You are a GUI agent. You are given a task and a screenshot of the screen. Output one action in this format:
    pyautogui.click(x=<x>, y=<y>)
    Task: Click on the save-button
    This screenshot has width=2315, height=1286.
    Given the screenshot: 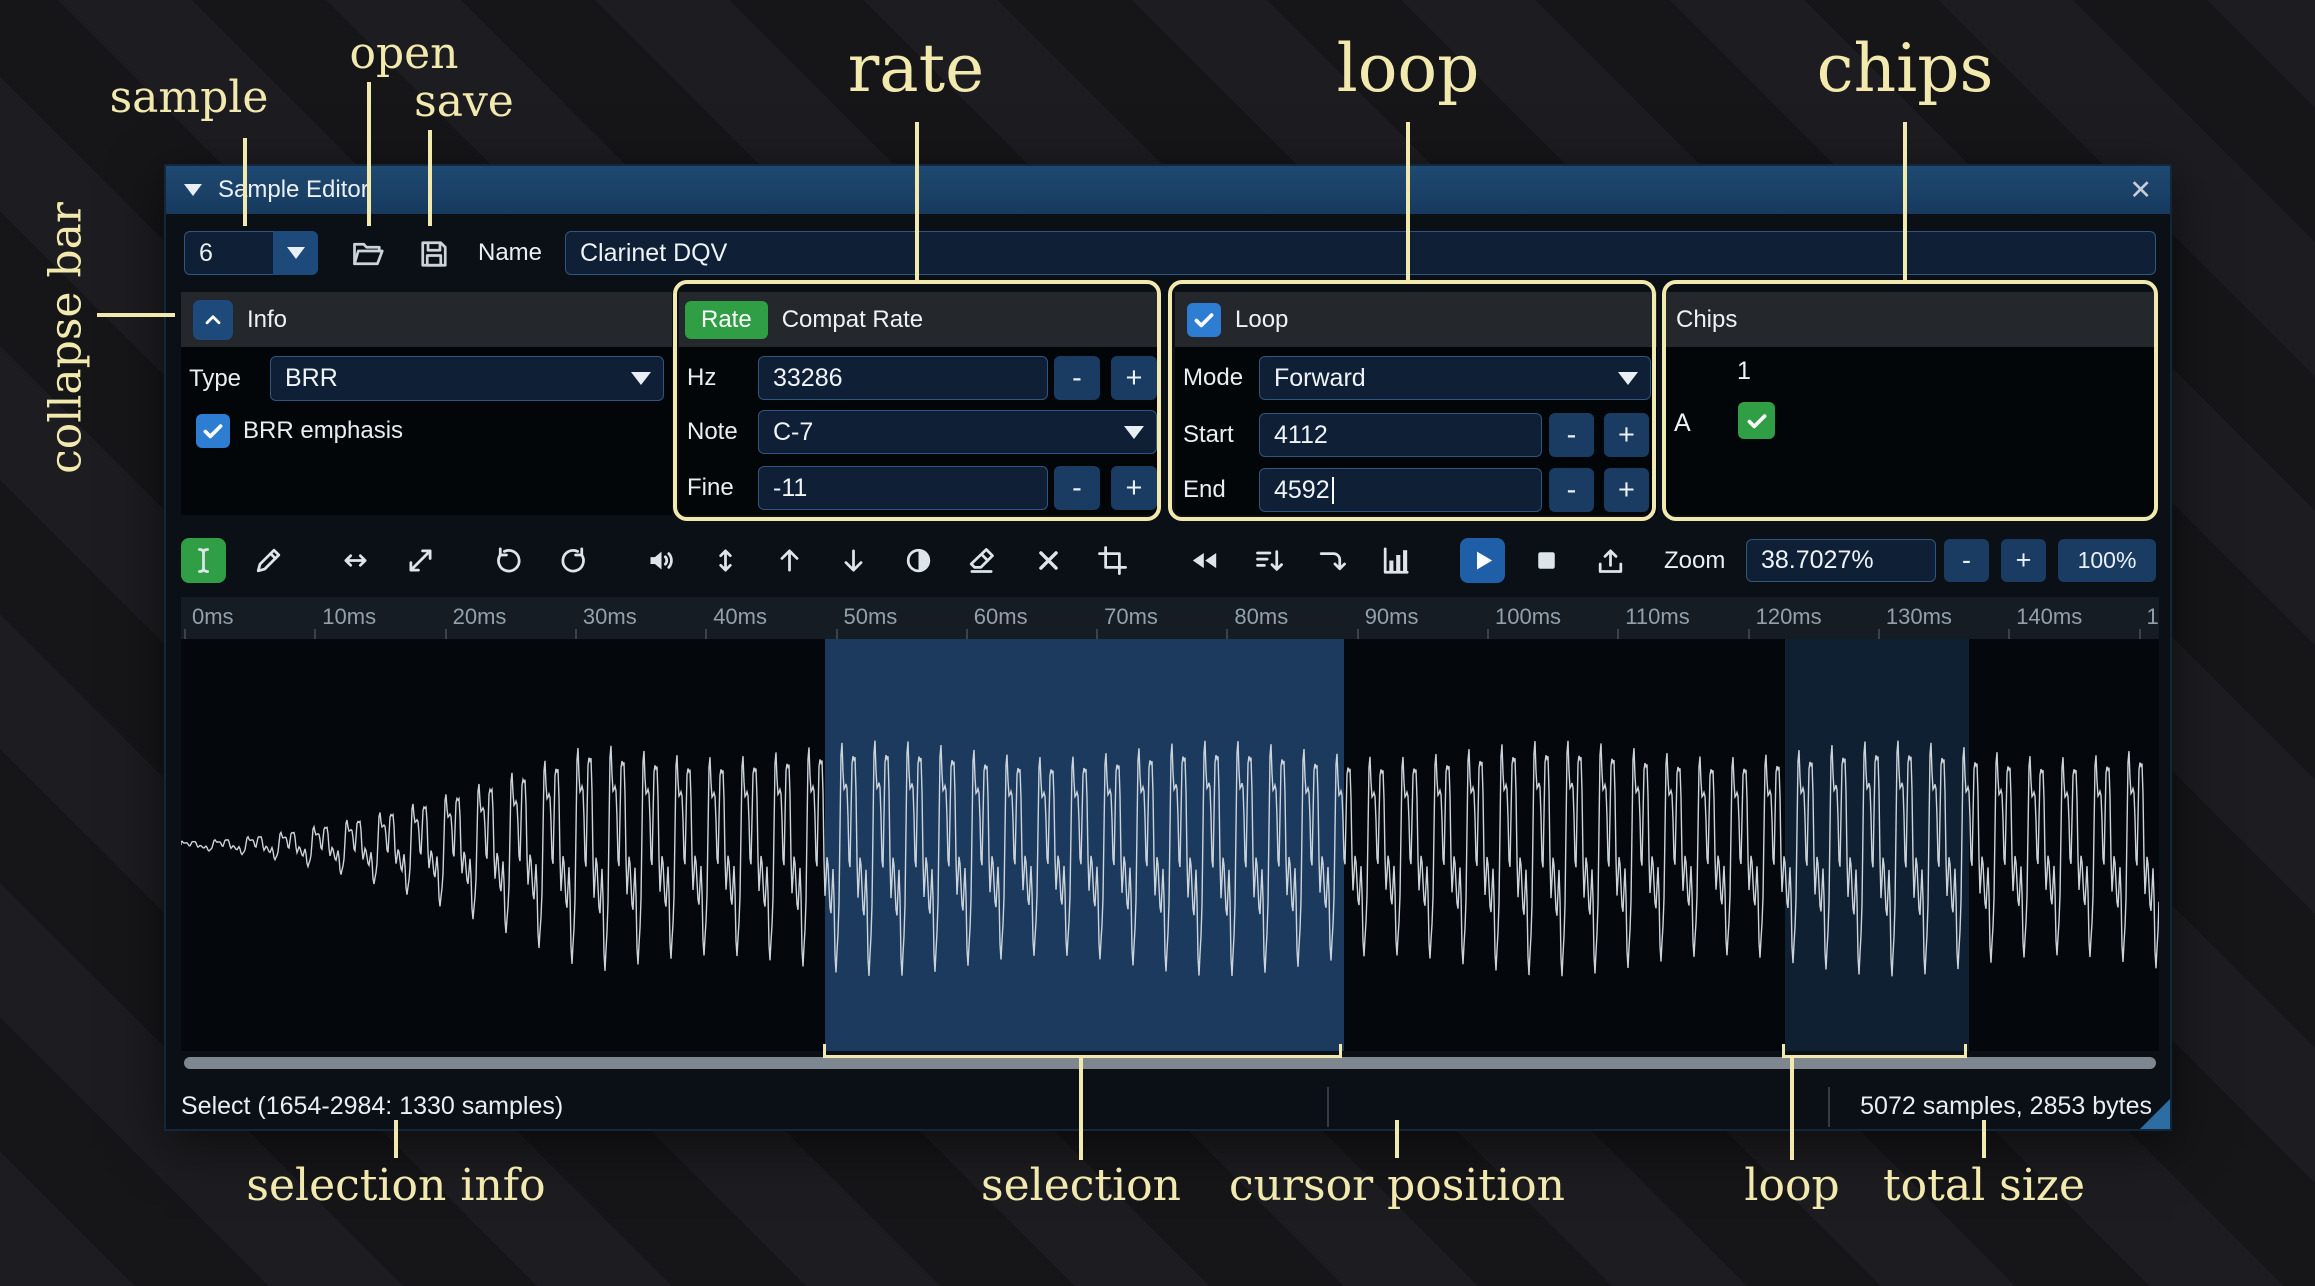 What is the action you would take?
    pyautogui.click(x=433, y=253)
    